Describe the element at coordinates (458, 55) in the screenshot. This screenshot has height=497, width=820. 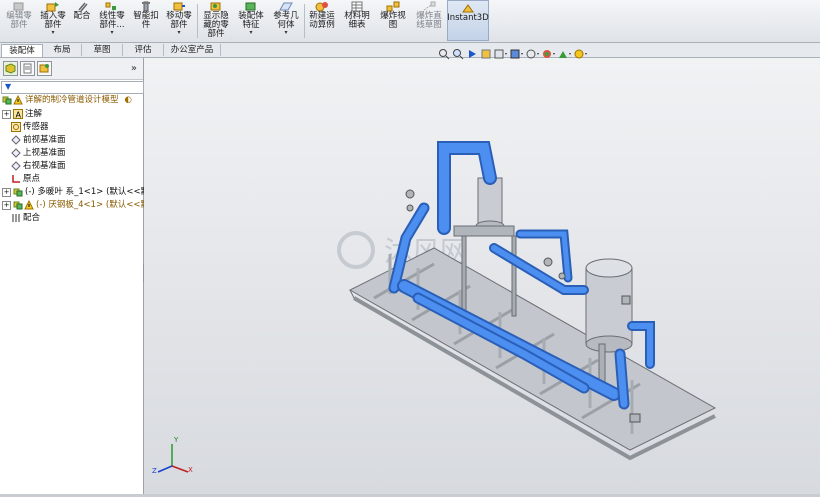
I see `zoom-to-area-icon` at that location.